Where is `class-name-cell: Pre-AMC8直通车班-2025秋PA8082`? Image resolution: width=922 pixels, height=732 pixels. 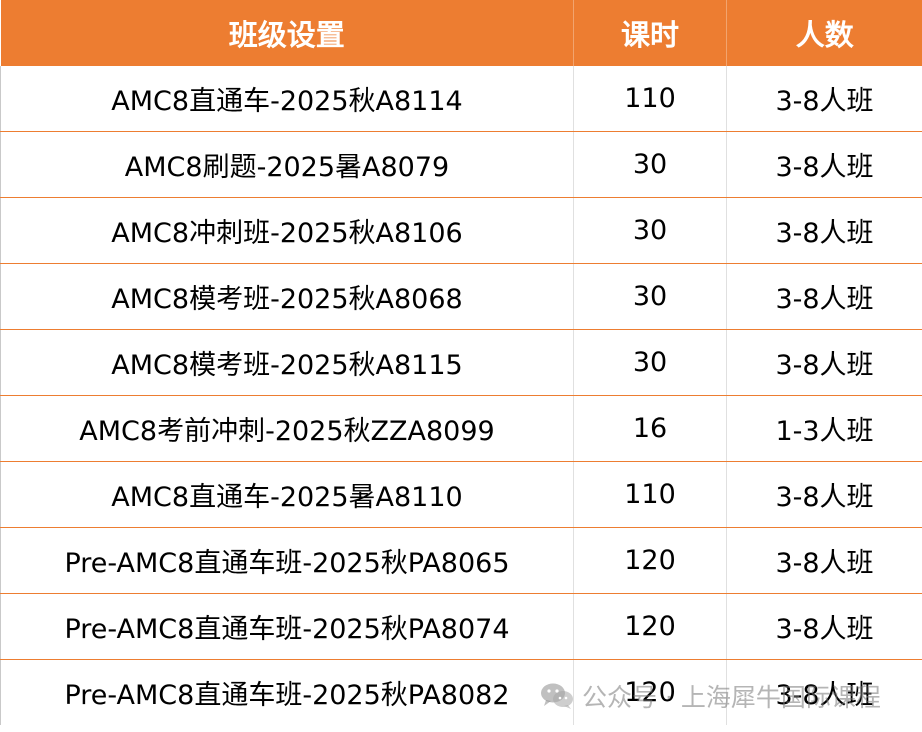 class-name-cell: Pre-AMC8直通车班-2025秋PA8082 is located at coordinates (287, 692).